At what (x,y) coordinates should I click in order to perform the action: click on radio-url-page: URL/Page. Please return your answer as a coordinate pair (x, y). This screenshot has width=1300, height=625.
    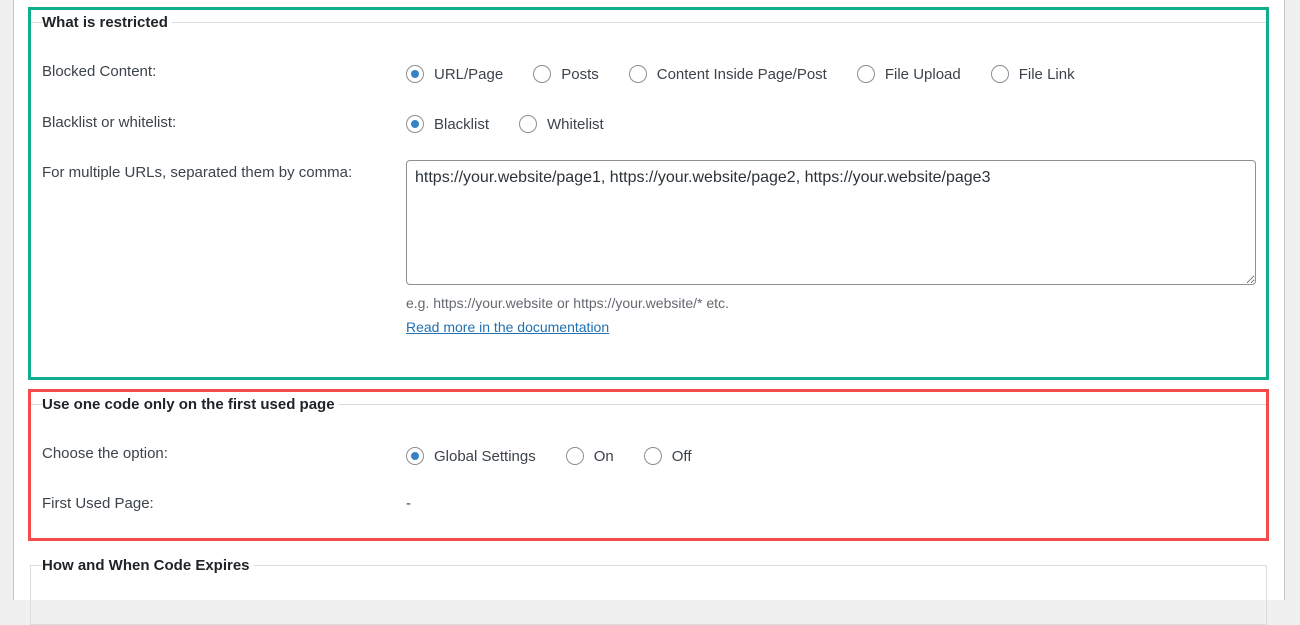
    Looking at the image, I should click on (454, 74).